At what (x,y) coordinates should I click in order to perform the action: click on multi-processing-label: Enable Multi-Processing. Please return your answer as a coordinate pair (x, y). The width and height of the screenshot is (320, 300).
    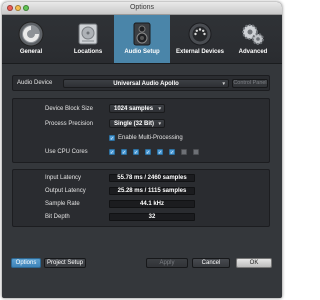
    Looking at the image, I should click on (150, 138).